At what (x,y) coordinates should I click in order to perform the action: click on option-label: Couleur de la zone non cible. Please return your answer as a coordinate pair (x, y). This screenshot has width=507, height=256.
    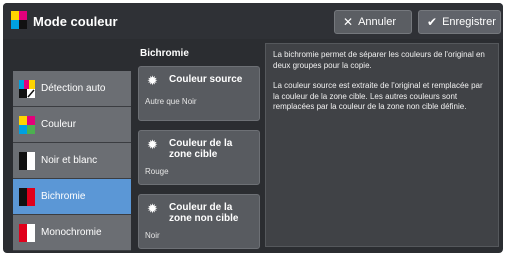
    Looking at the image, I should click on (204, 213).